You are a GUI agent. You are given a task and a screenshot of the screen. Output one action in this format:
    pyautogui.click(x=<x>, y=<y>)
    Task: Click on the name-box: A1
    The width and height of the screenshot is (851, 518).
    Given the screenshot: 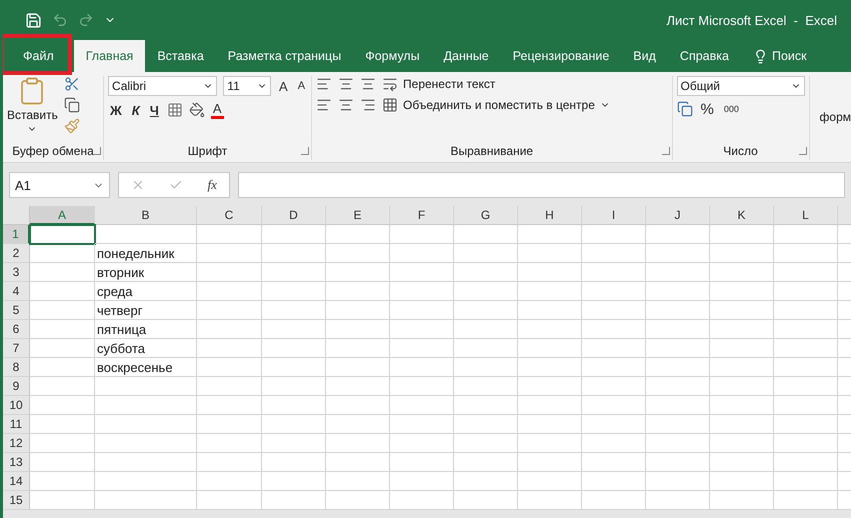 What is the action you would take?
    pyautogui.click(x=59, y=185)
    